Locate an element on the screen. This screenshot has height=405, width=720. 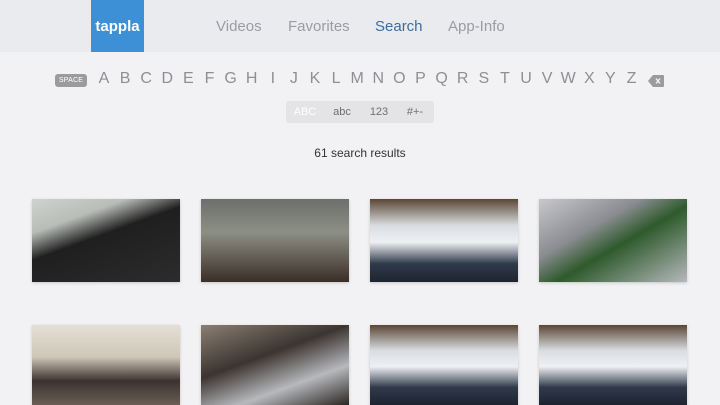
letter-key-y: Y is located at coordinates (610, 79).